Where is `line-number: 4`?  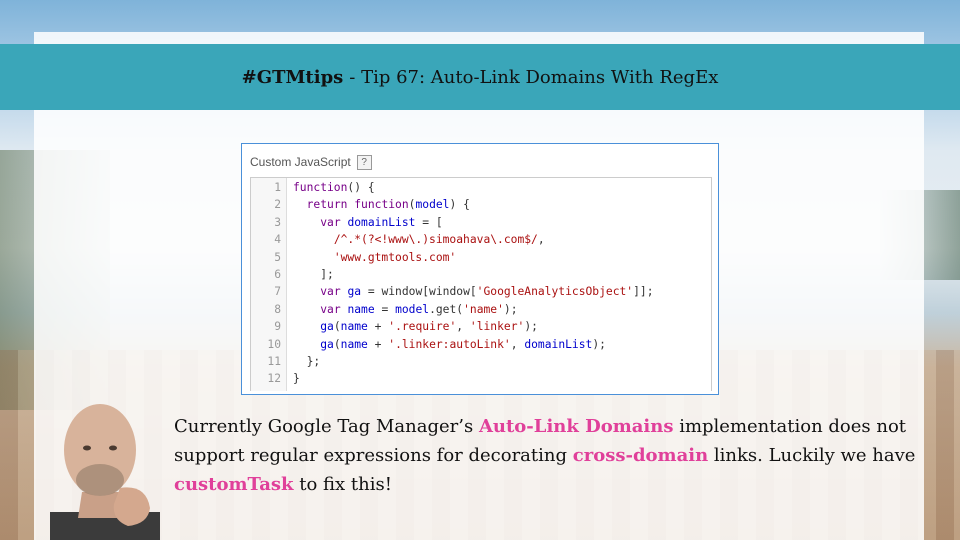 line-number: 4 is located at coordinates (277, 240).